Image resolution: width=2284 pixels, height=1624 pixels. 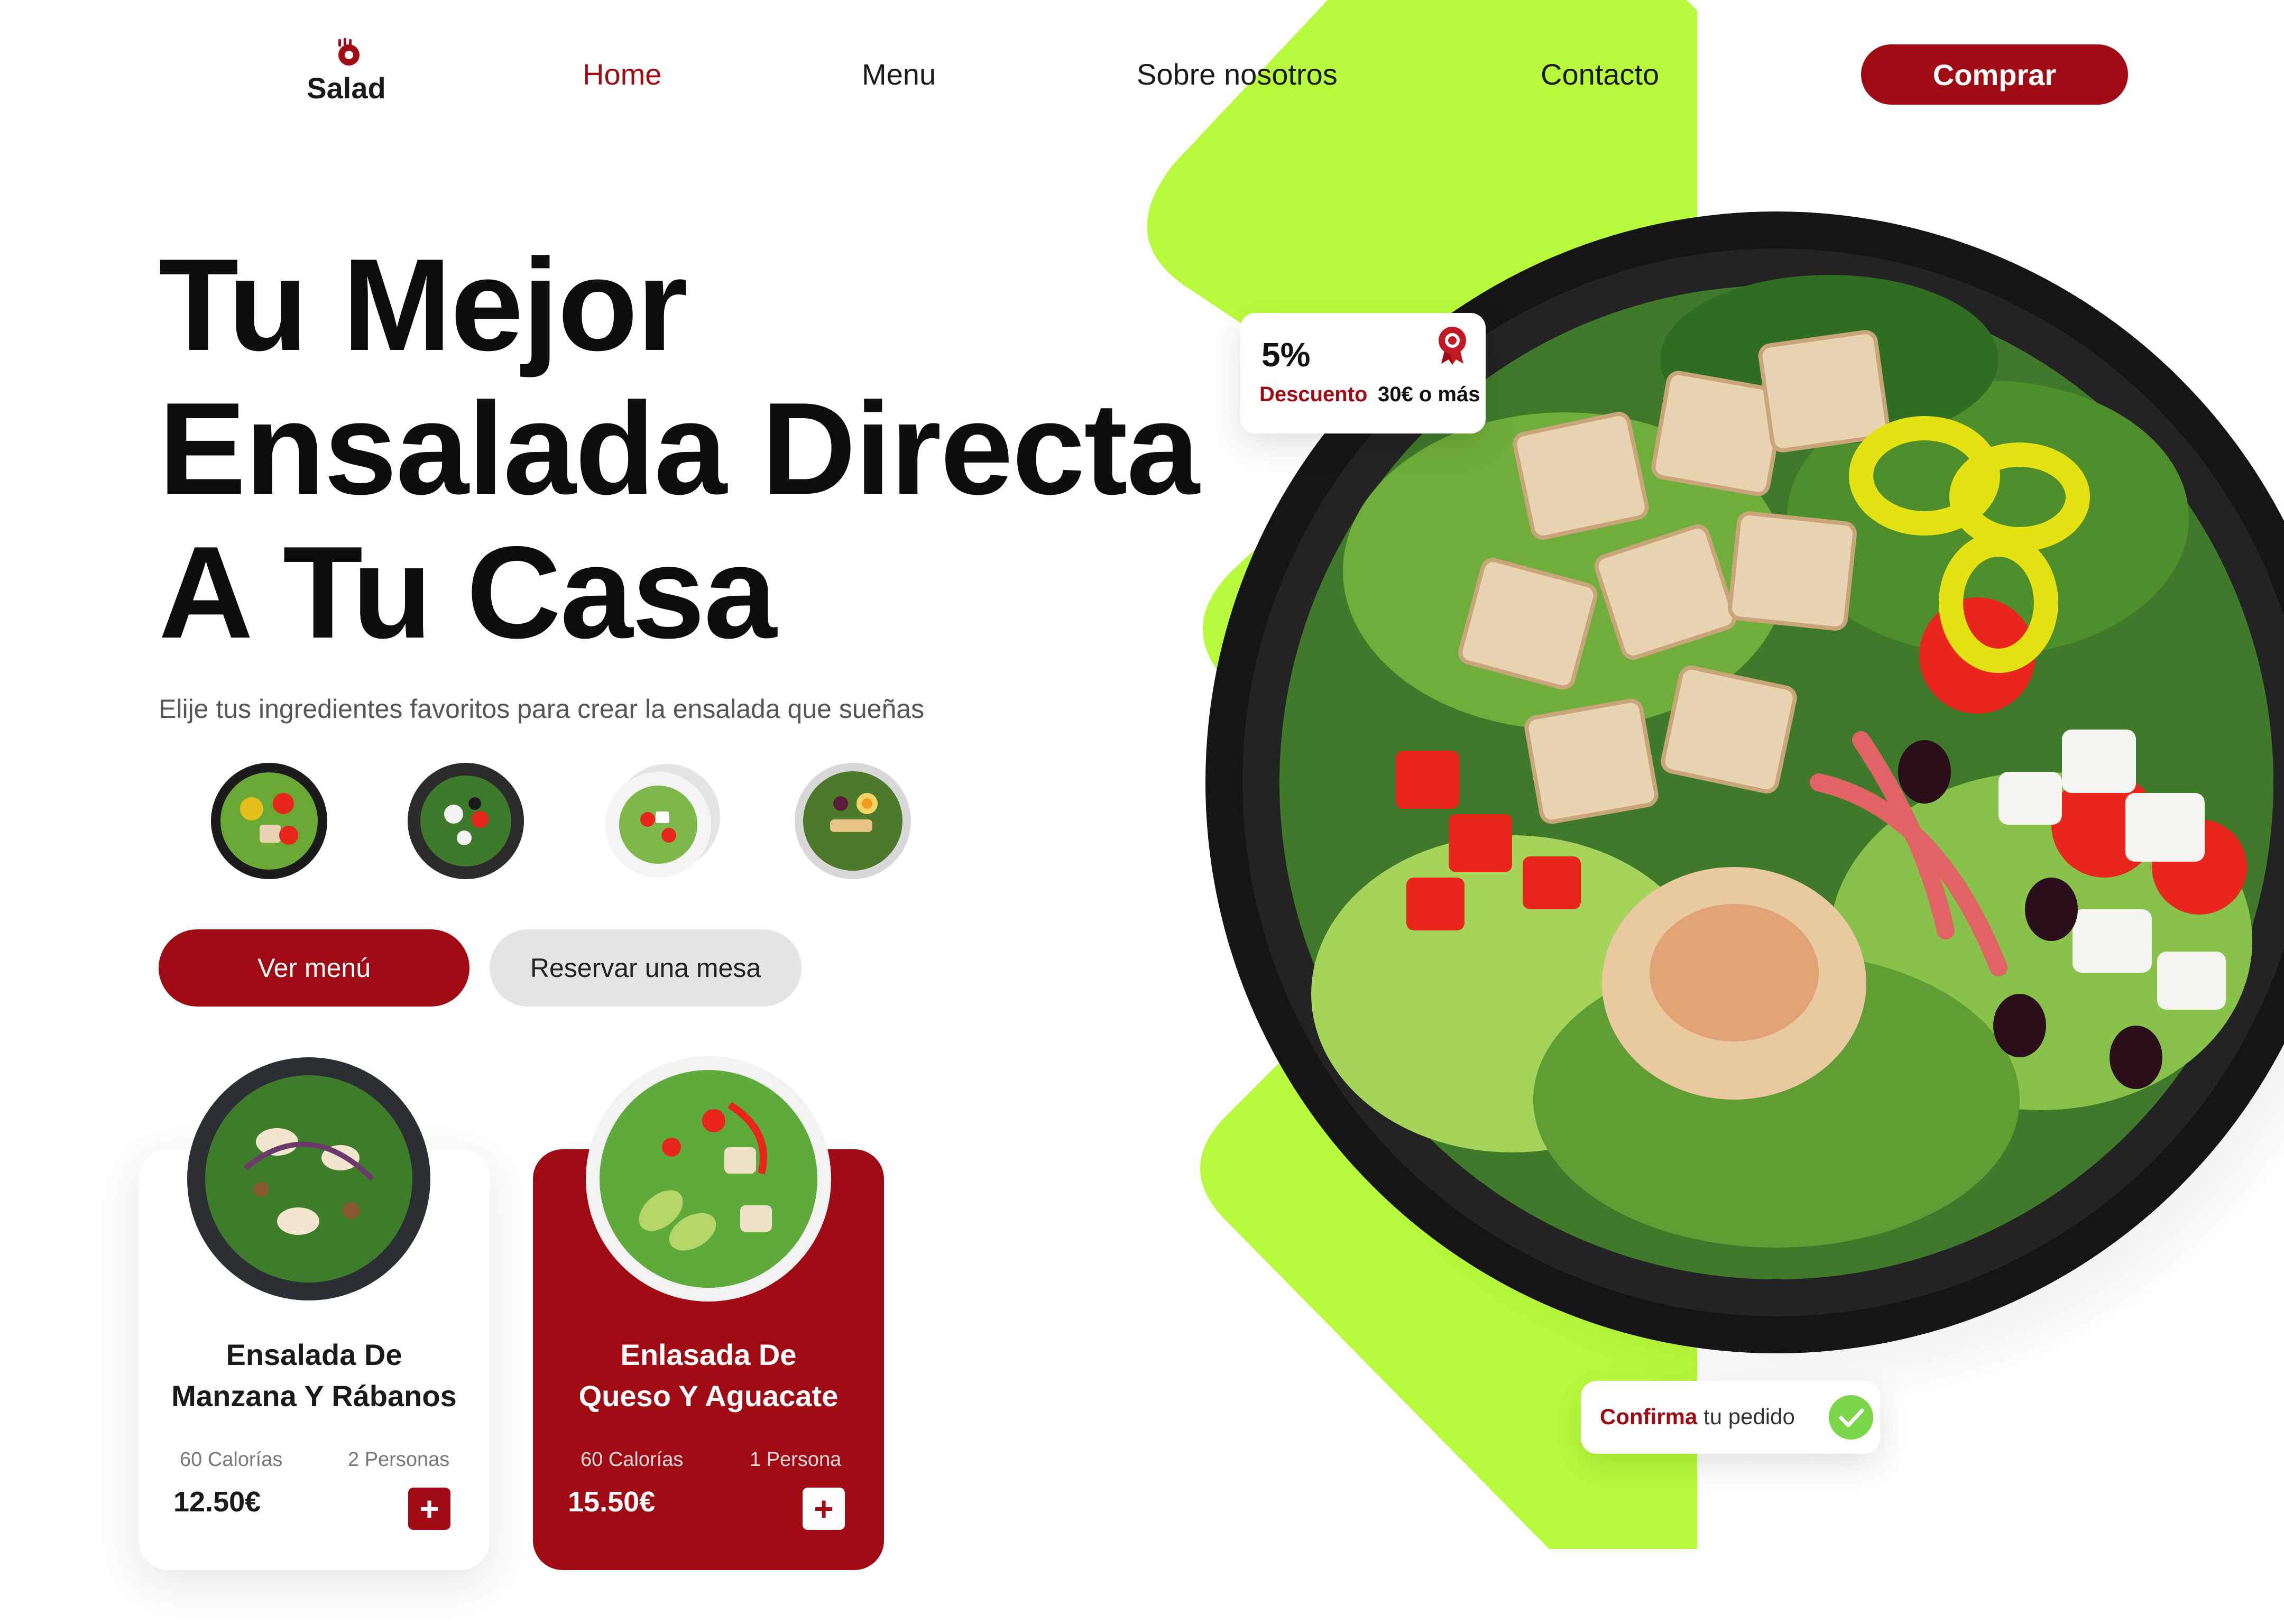 What do you see at coordinates (708, 1375) in the screenshot?
I see `product-title: Enlasada De Queso Y Aguacate` at bounding box center [708, 1375].